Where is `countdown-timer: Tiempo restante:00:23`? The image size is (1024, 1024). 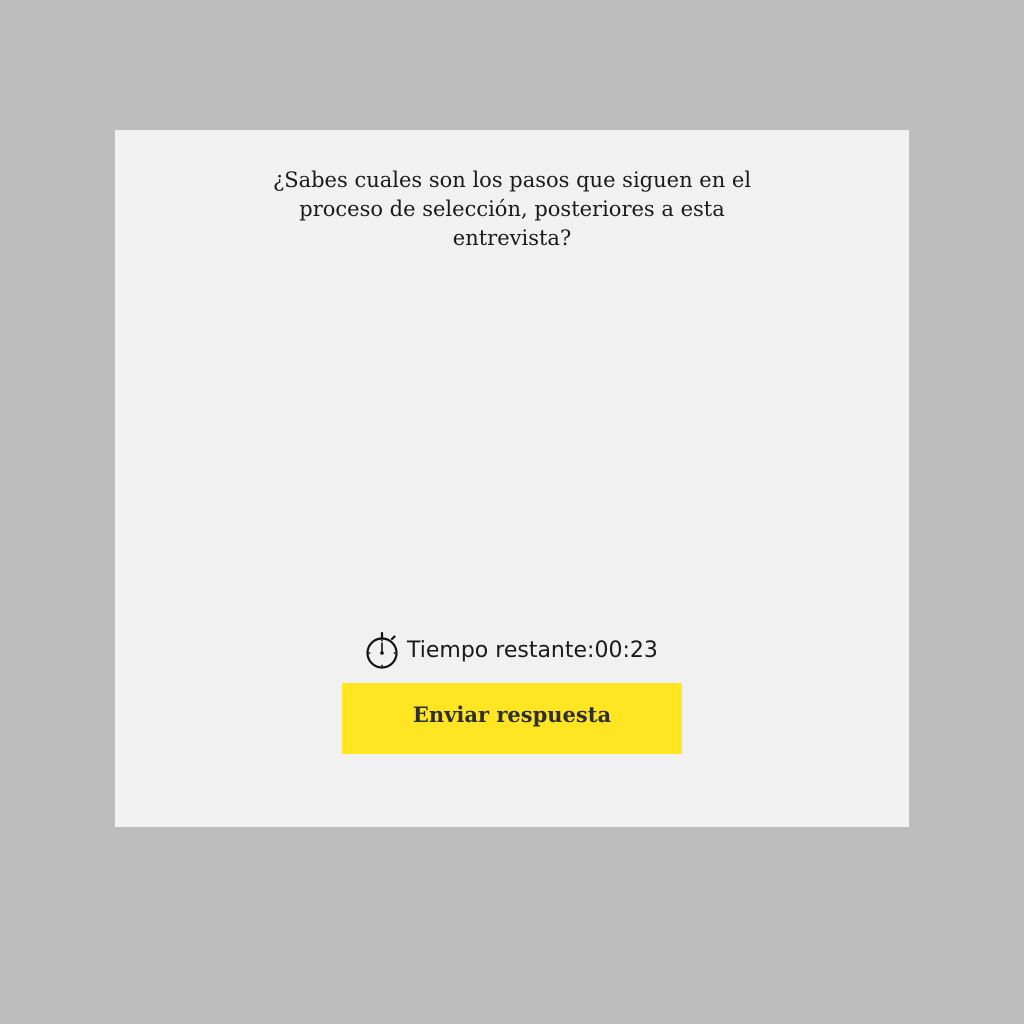 countdown-timer: Tiempo restante:00:23 is located at coordinates (511, 650).